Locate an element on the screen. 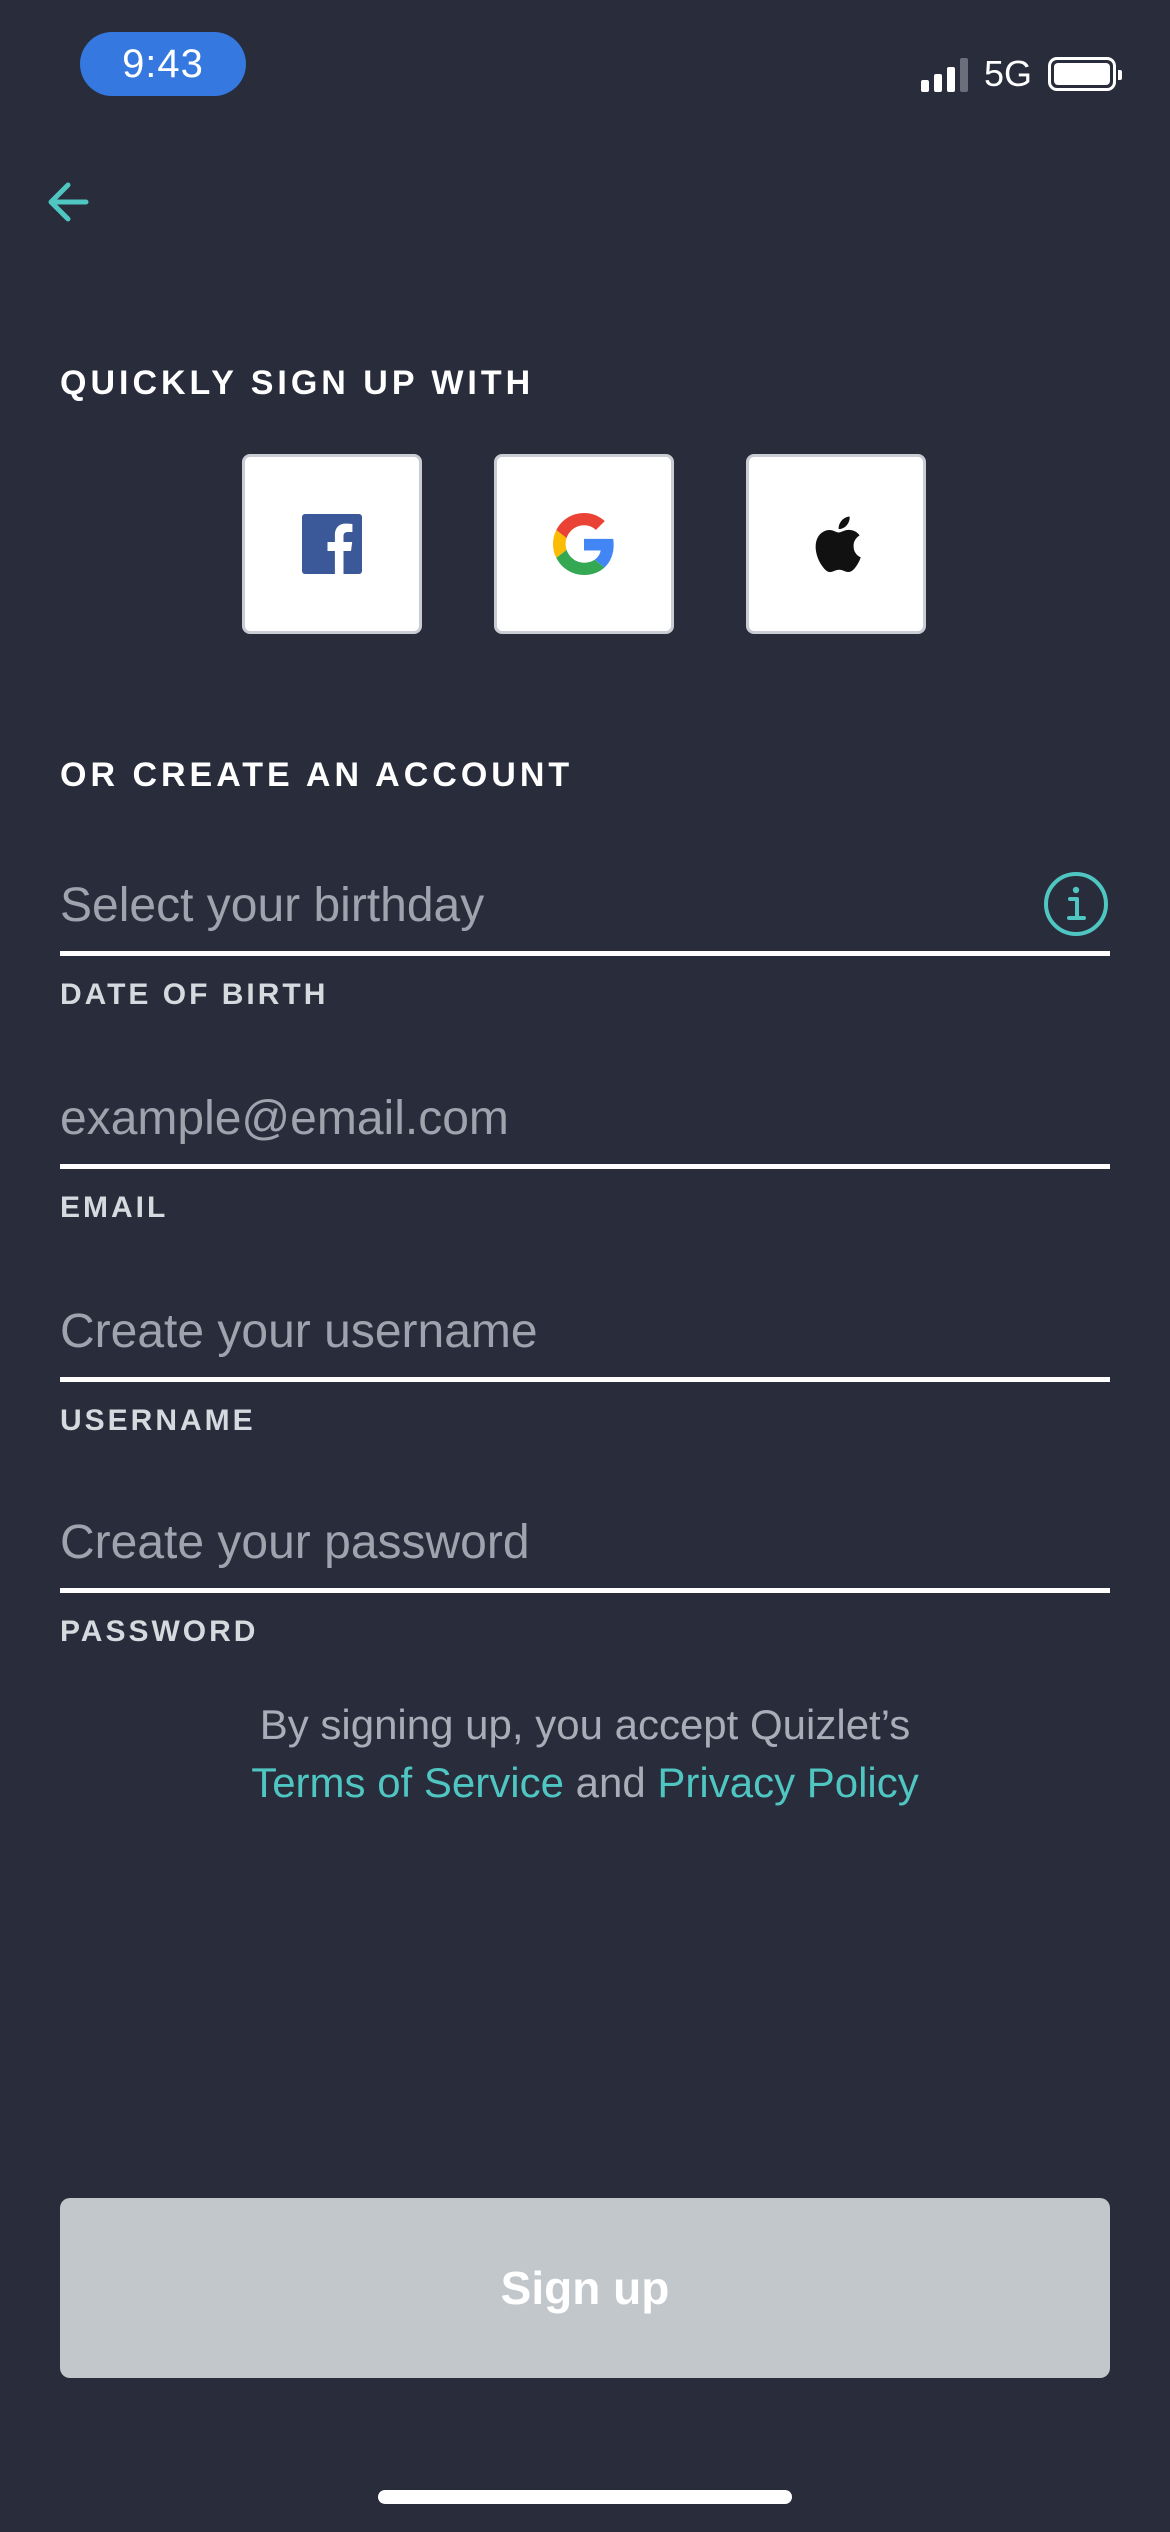  social-heading: QUICKLY SIGN UP WITH is located at coordinates (297, 383).